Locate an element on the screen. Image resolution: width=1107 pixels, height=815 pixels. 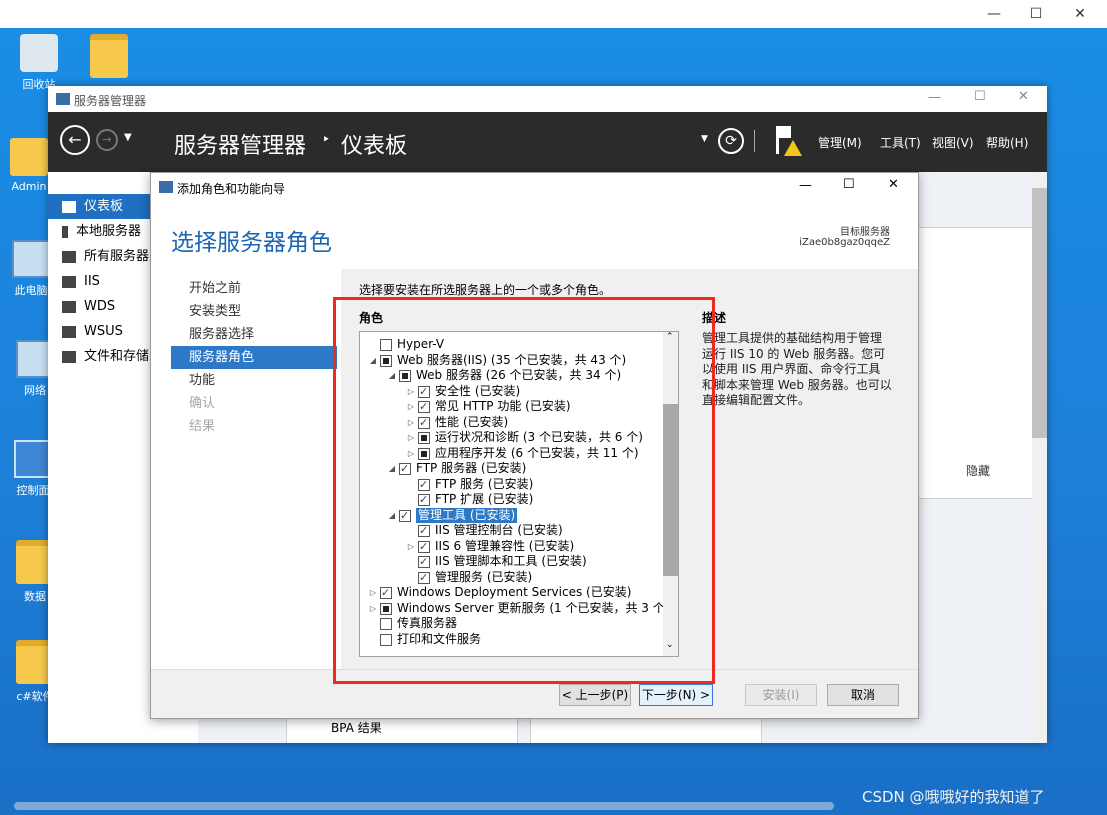
recycle-bin-icon is located at coordinates (39, 53).